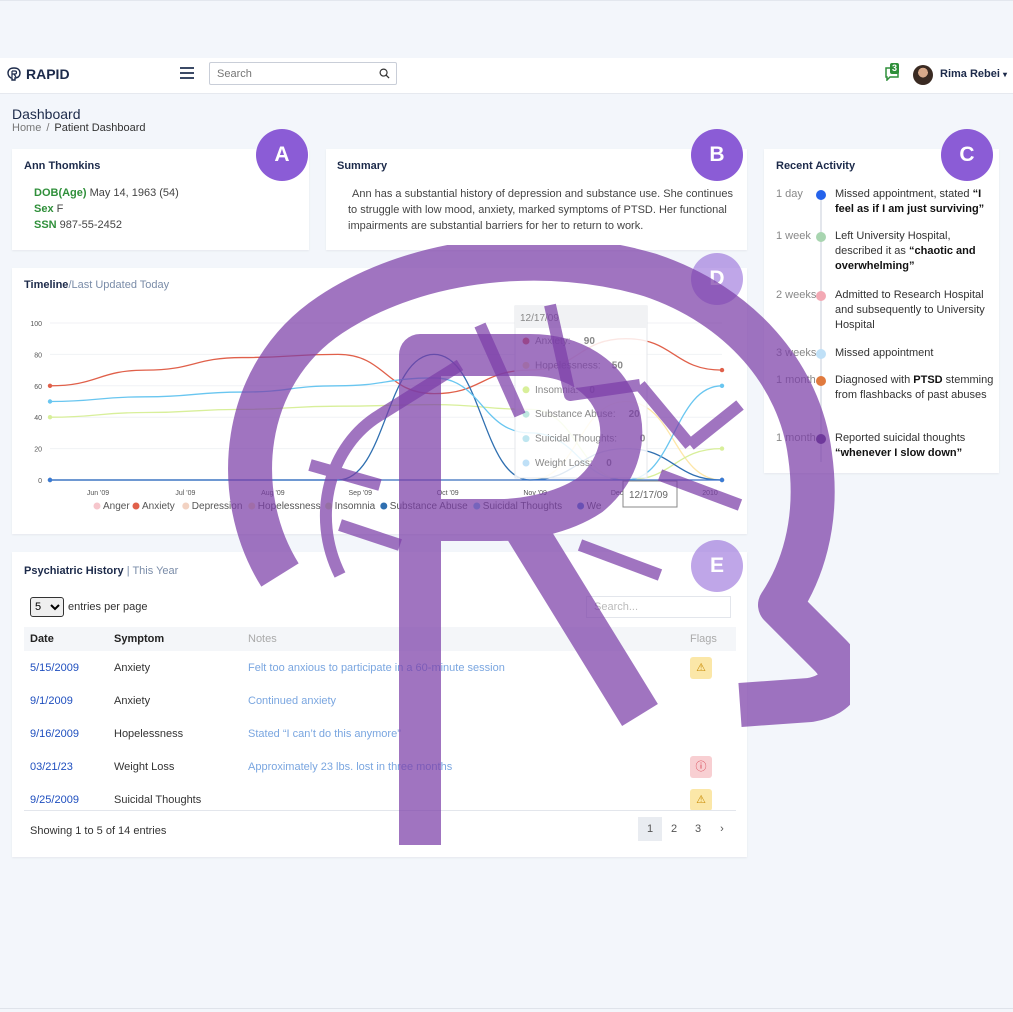 The height and width of the screenshot is (1012, 1013). What do you see at coordinates (66, 639) in the screenshot?
I see `column-date: Date` at bounding box center [66, 639].